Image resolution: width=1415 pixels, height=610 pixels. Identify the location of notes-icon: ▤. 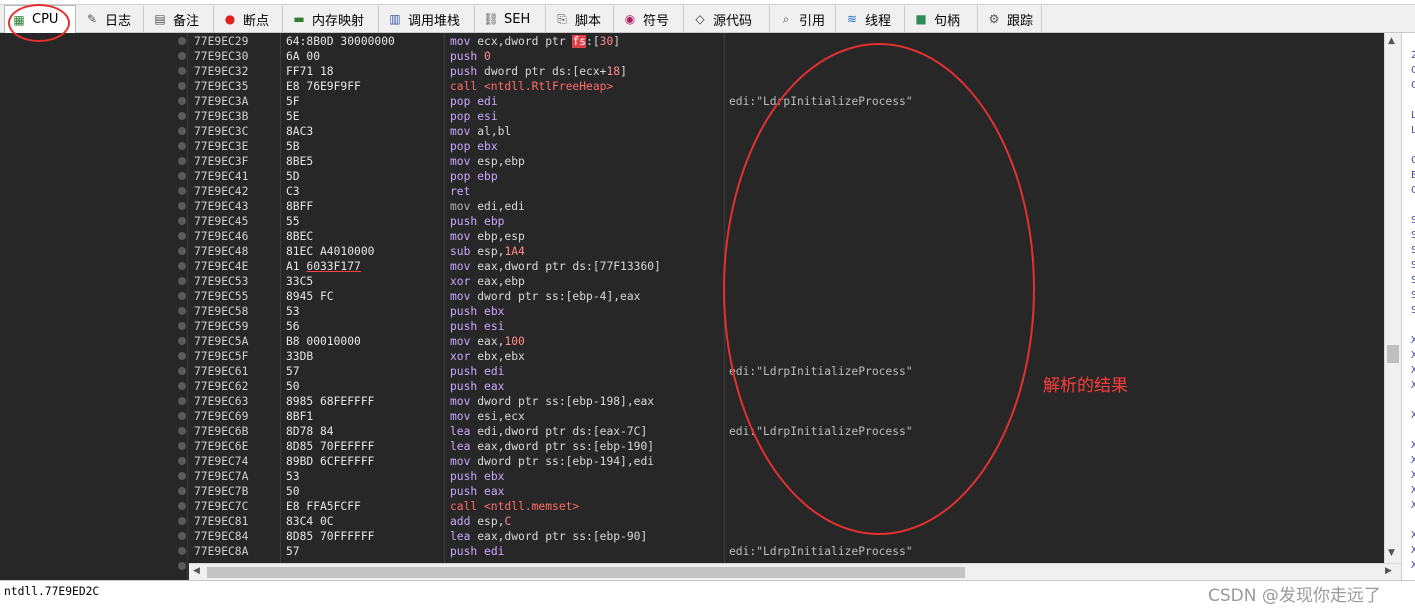
(160, 19).